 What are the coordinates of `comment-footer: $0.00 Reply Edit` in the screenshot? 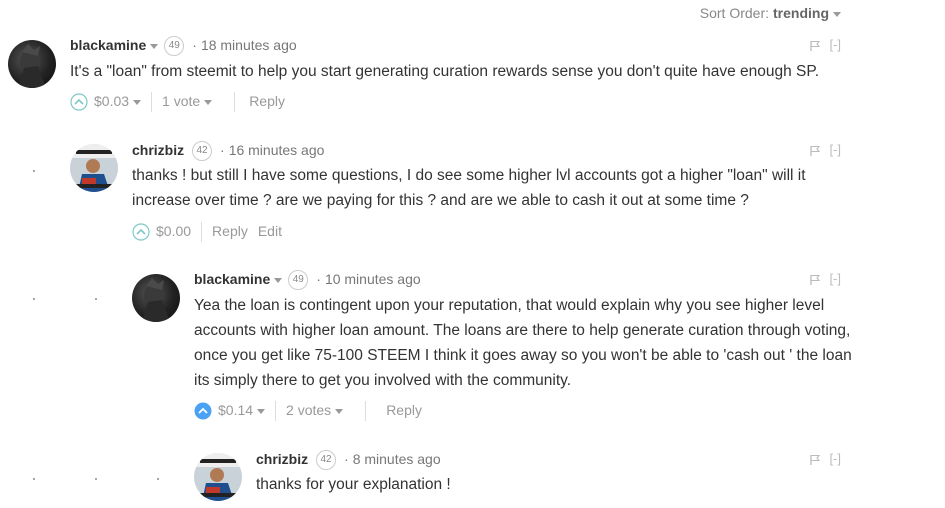 It's located at (207, 231).